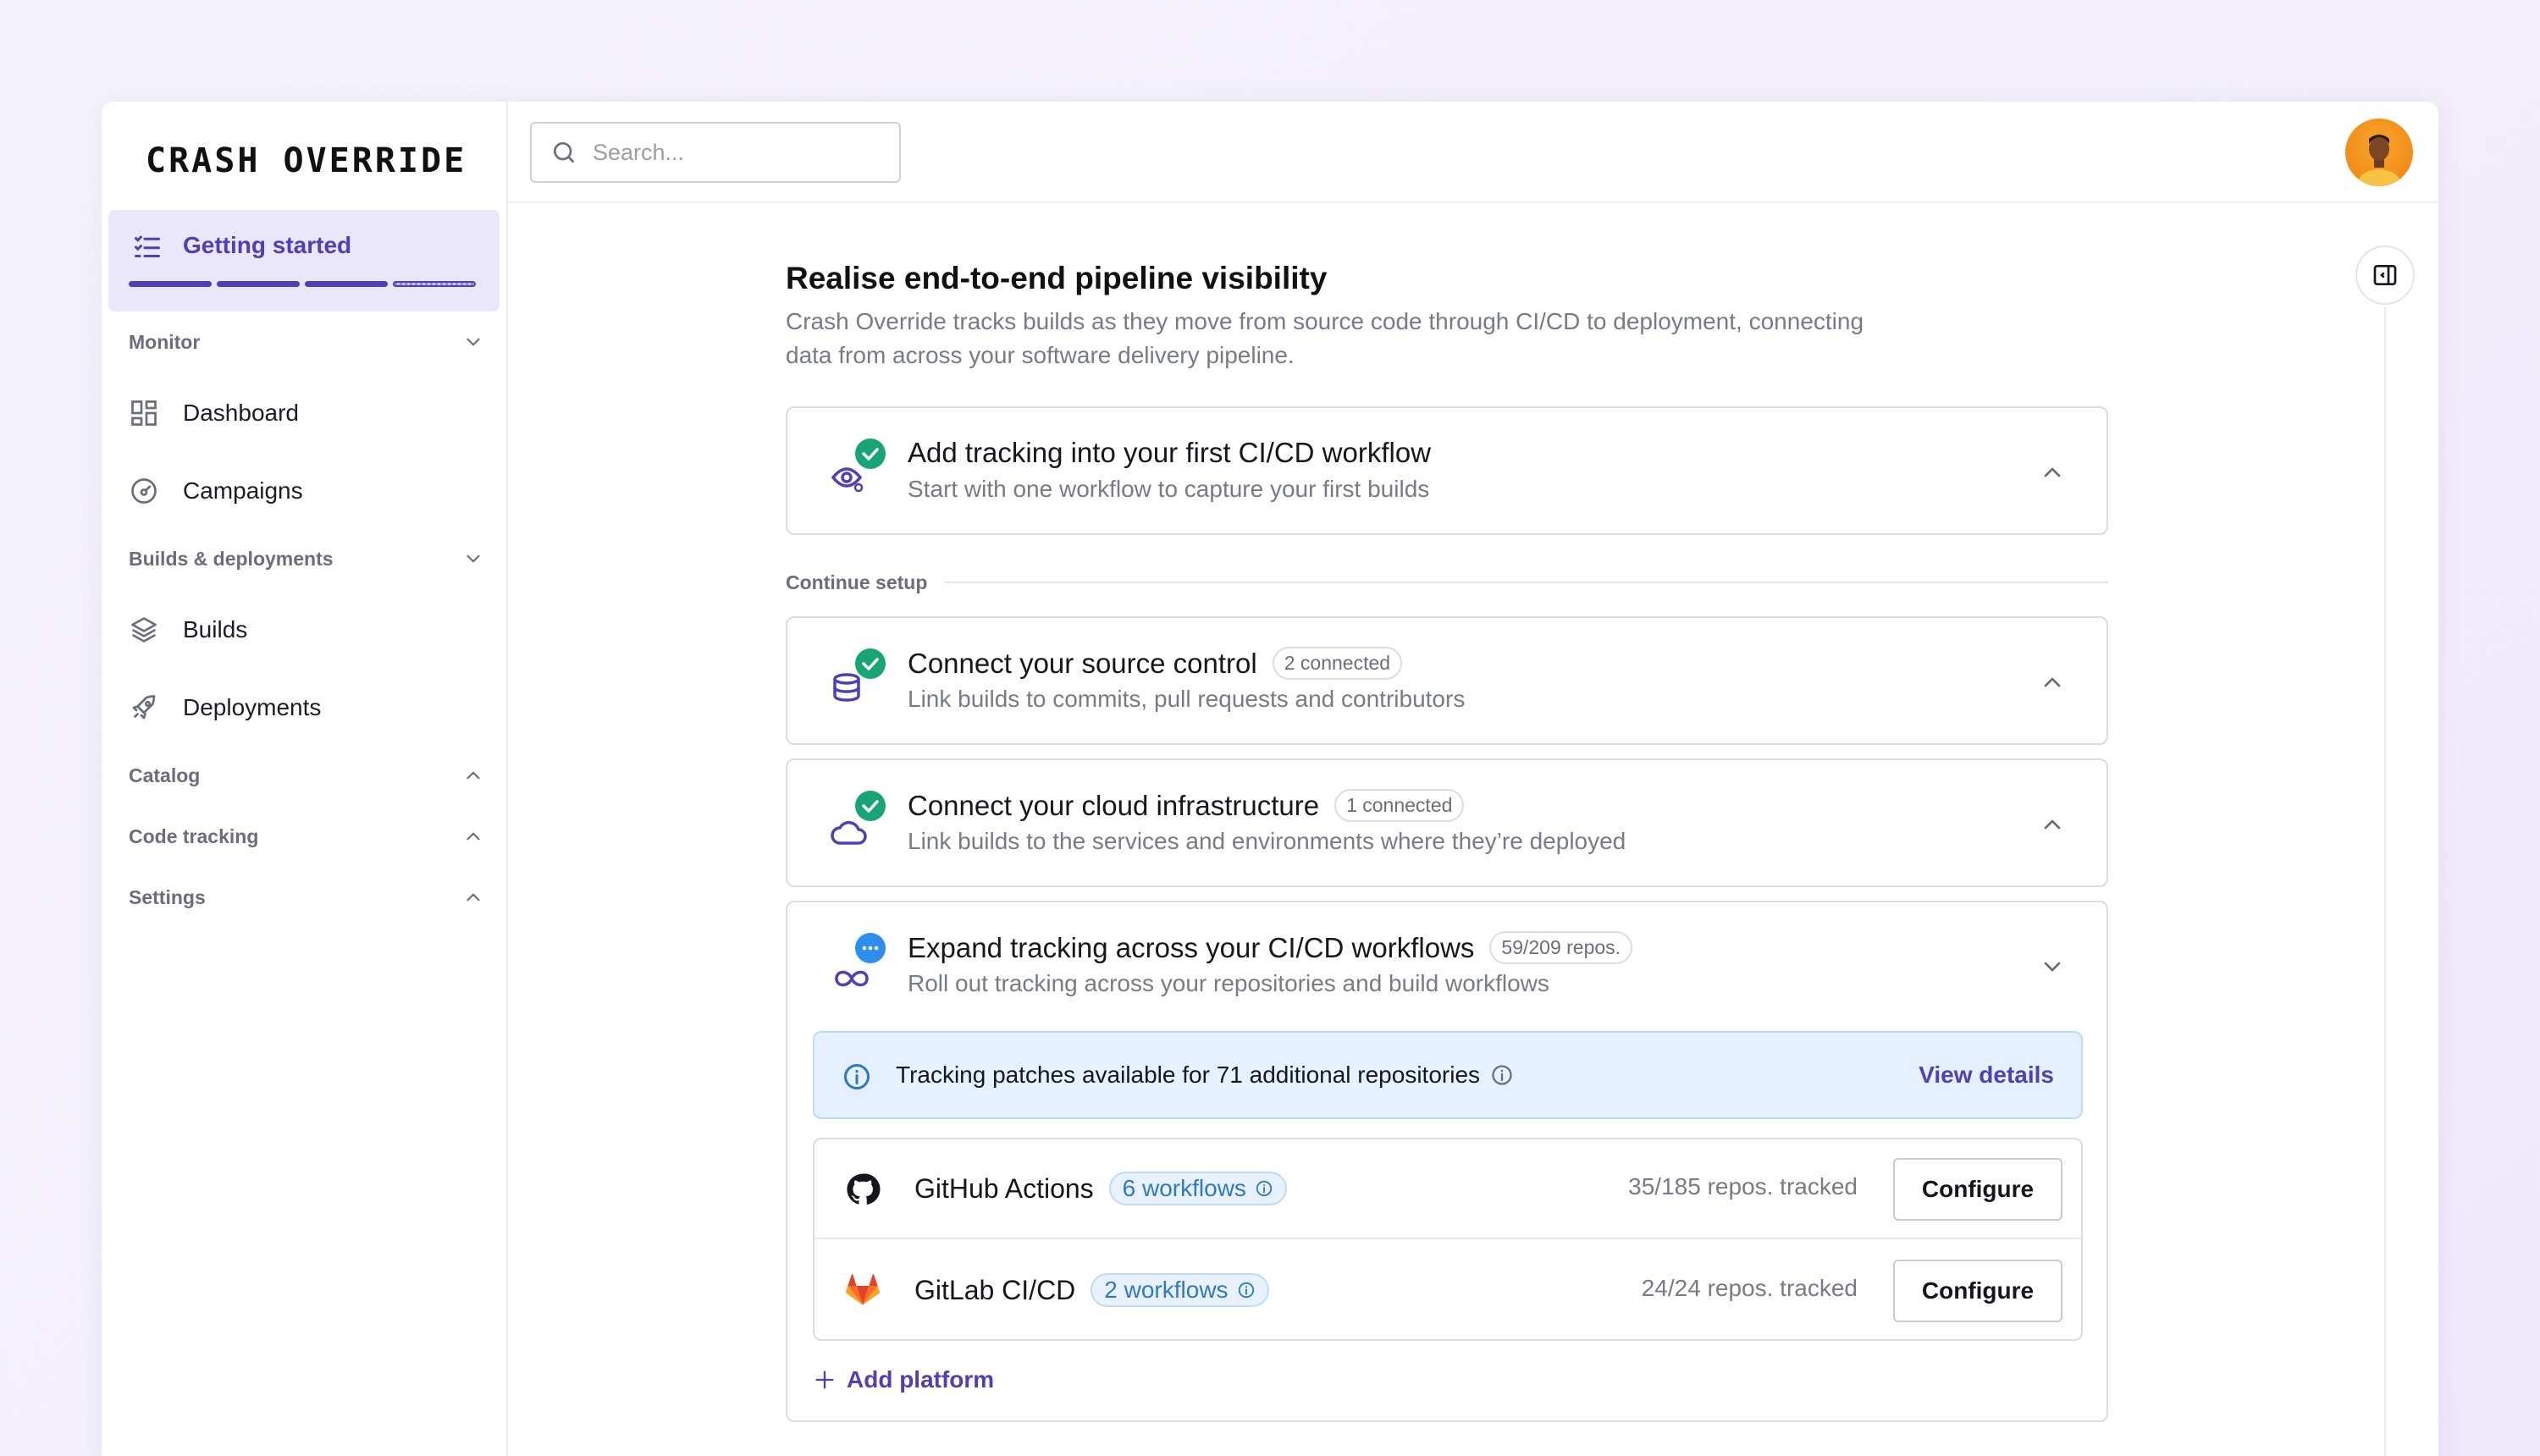  What do you see at coordinates (306, 836) in the screenshot?
I see `section-code-tracking: Code tracking` at bounding box center [306, 836].